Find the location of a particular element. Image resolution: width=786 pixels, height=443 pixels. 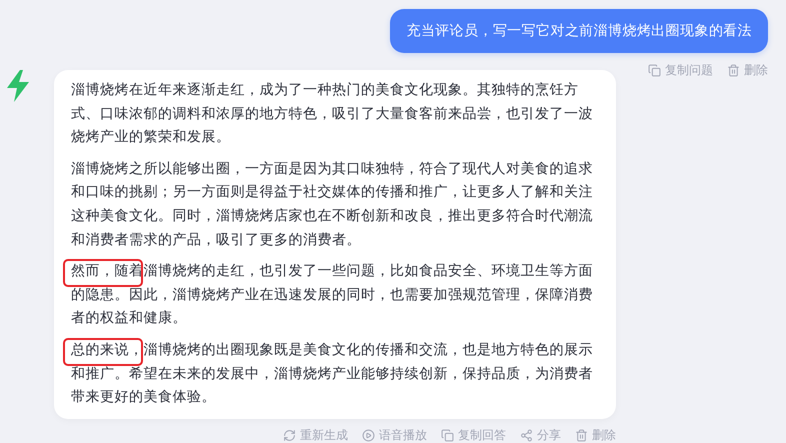

refresh-icon is located at coordinates (289, 435).